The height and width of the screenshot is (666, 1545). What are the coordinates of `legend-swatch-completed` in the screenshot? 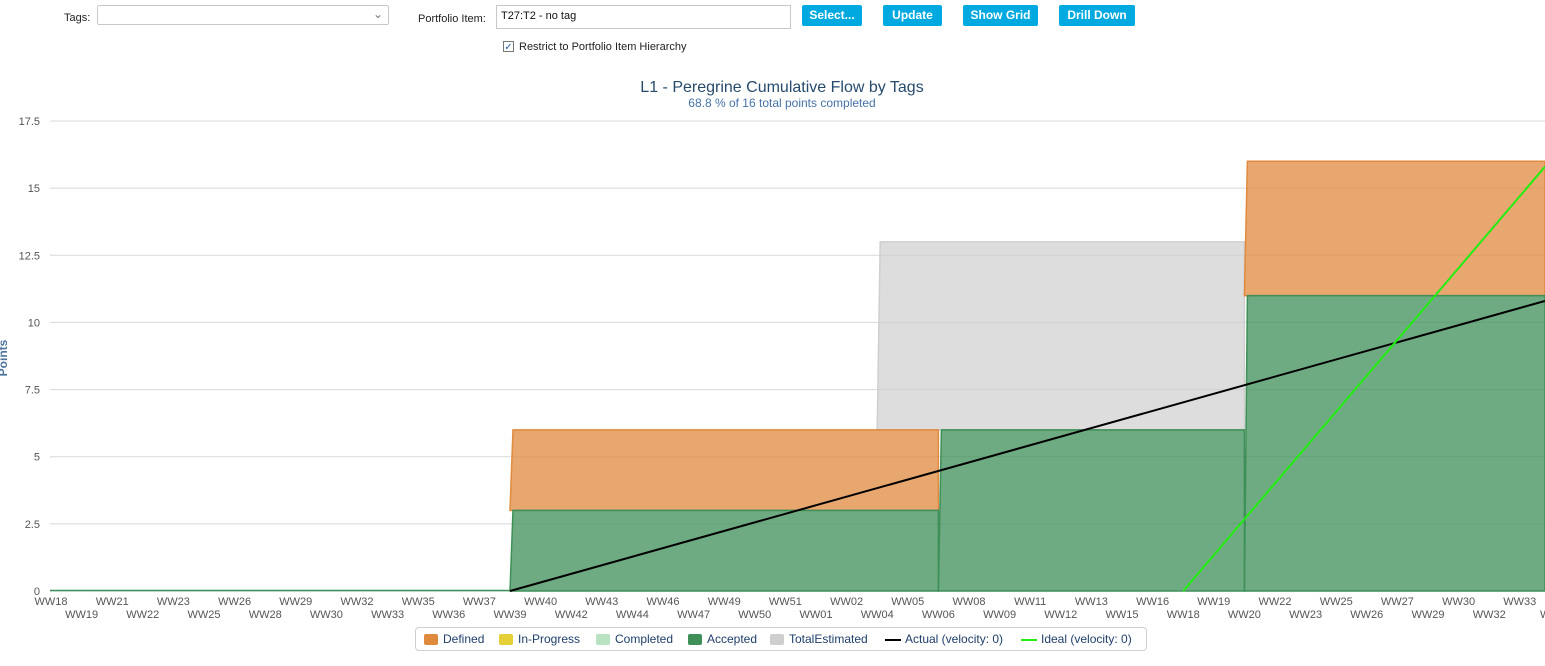 It's located at (603, 639).